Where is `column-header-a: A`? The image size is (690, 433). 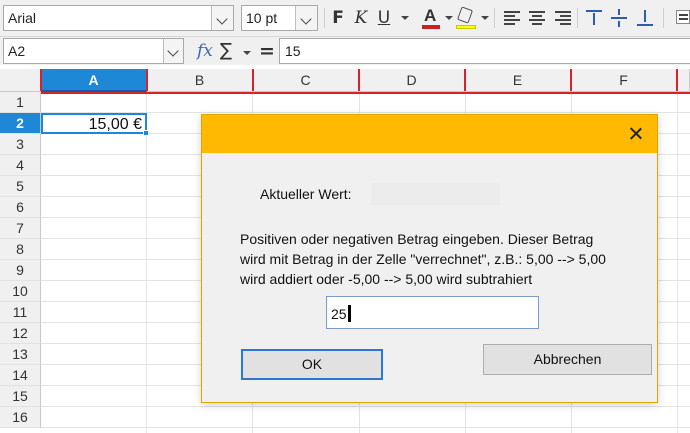 column-header-a: A is located at coordinates (94, 80).